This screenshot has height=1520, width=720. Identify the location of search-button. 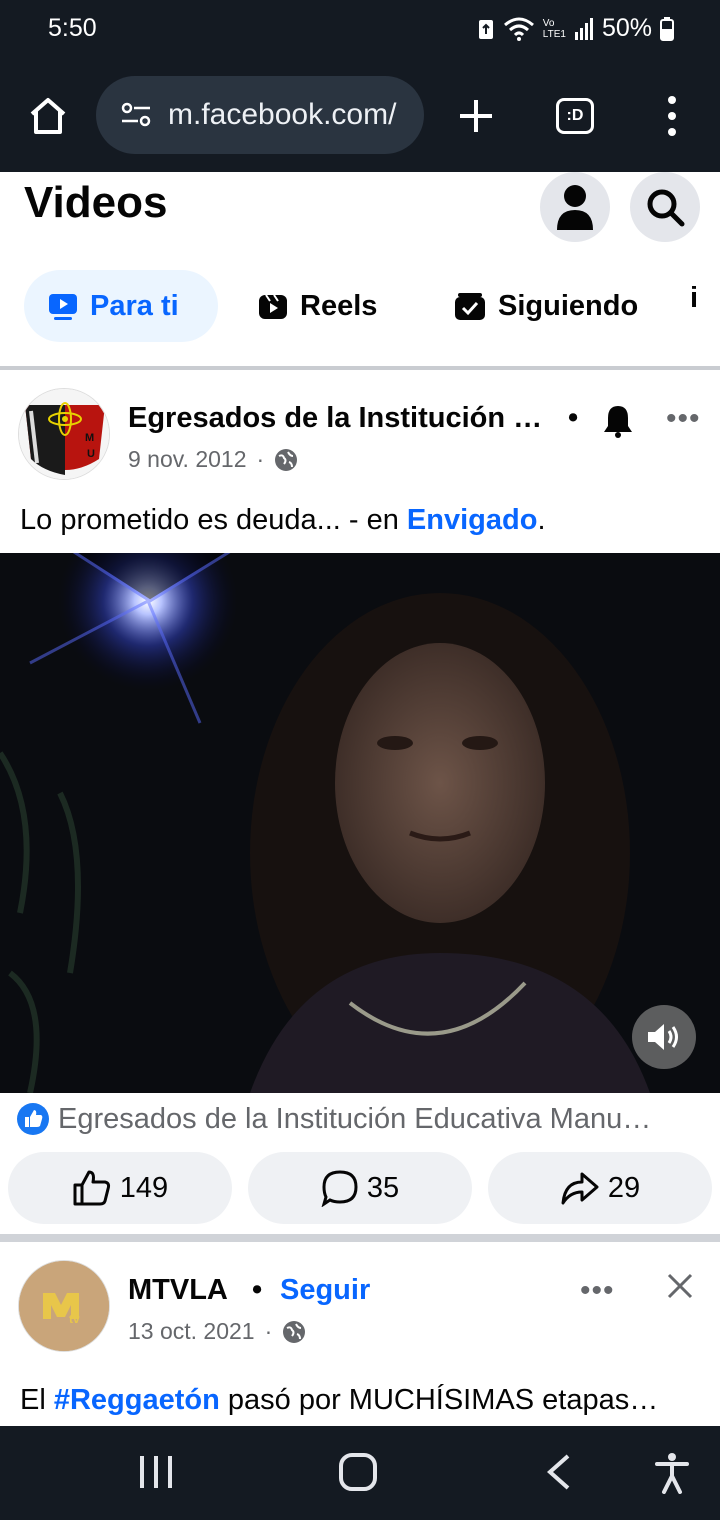
(665, 207).